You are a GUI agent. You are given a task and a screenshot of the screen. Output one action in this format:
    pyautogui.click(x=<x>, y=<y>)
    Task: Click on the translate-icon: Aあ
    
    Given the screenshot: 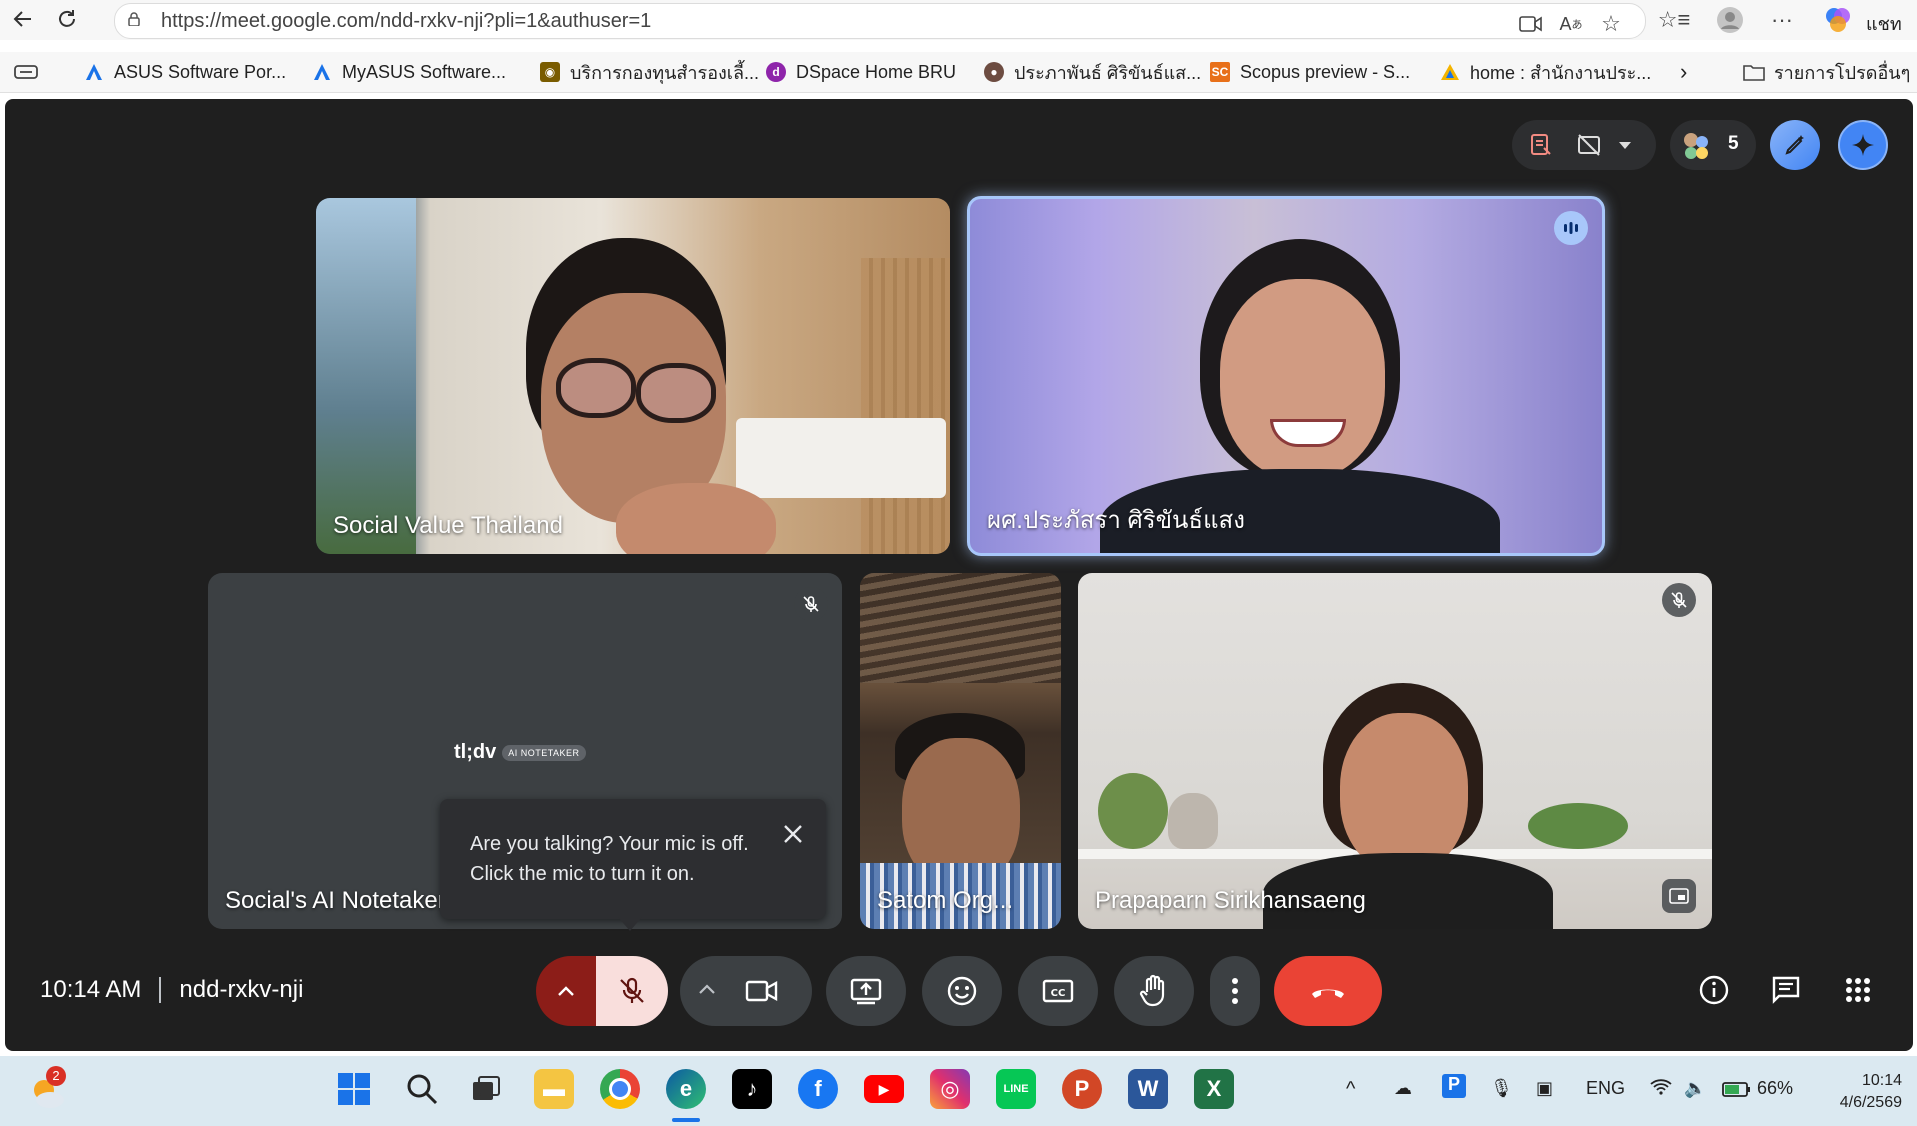 What is the action you would take?
    pyautogui.click(x=1571, y=24)
    